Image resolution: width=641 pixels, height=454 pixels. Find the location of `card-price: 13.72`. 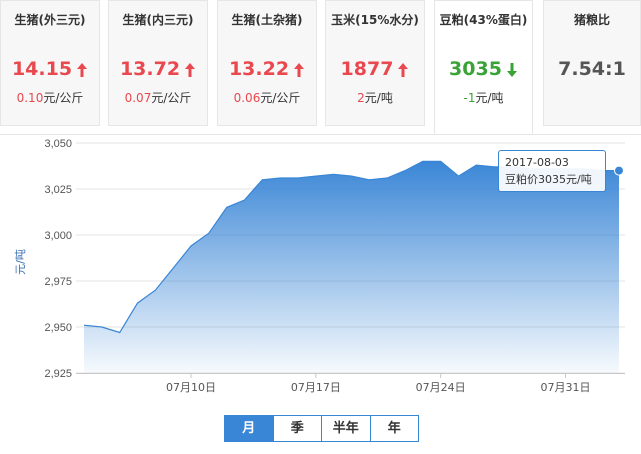

card-price: 13.72 is located at coordinates (158, 69).